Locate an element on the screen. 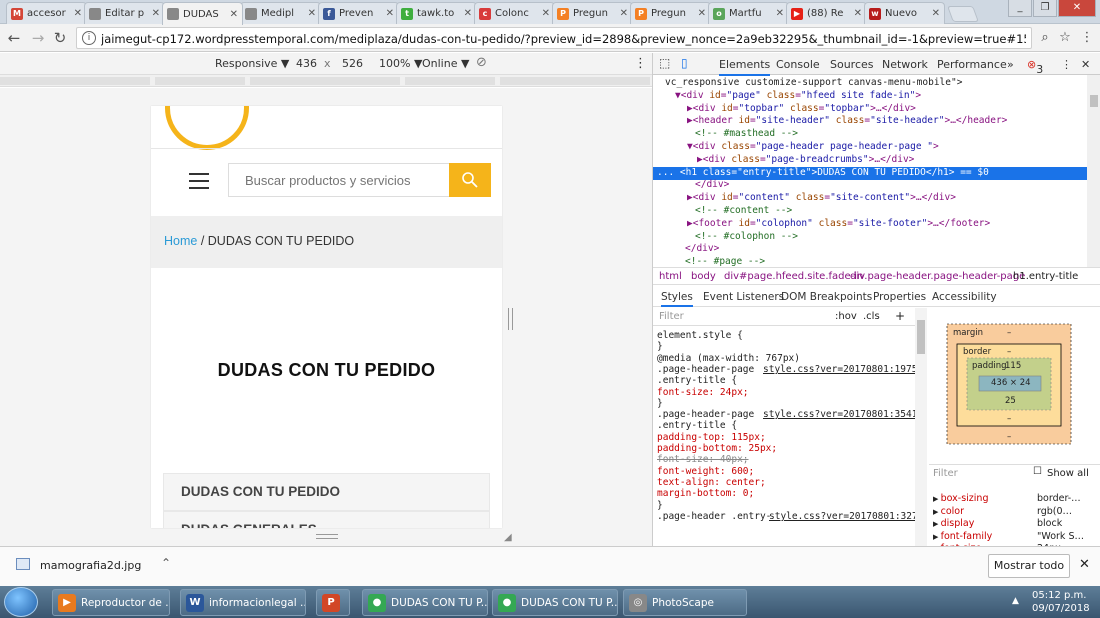 This screenshot has height=618, width=1100. browser-tab-3: DUDAS ✕ is located at coordinates (202, 13).